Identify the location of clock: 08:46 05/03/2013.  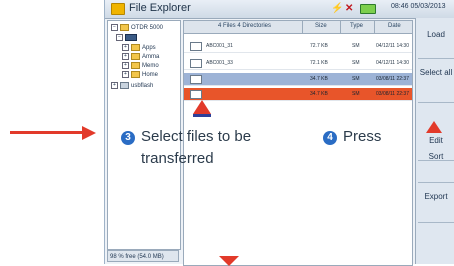
(418, 6).